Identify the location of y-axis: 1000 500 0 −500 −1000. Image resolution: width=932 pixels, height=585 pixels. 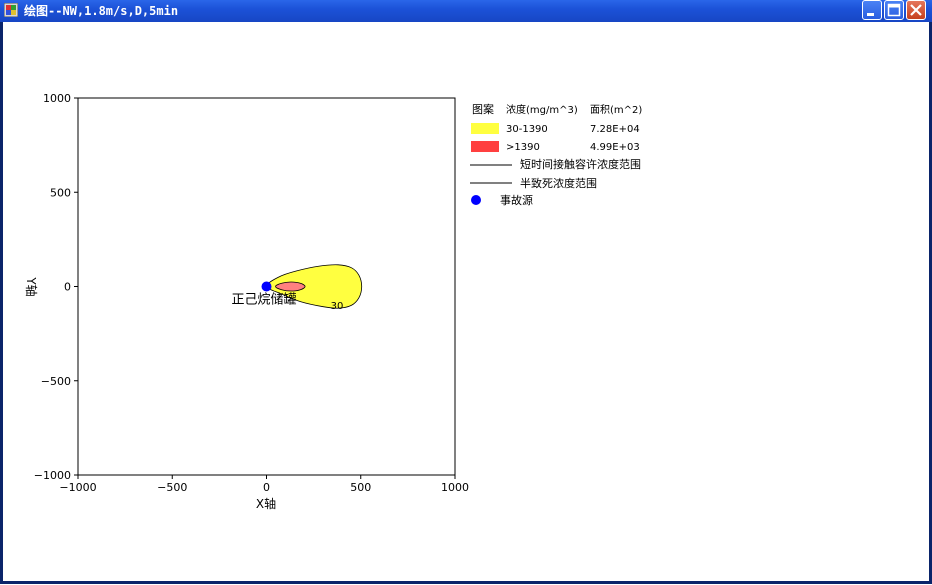
(56, 287).